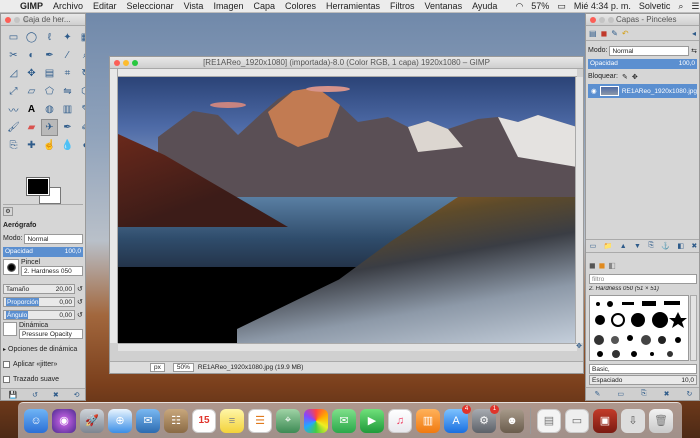 This screenshot has width=700, height=438. I want to click on move-icon: ✥, so click(31, 73).